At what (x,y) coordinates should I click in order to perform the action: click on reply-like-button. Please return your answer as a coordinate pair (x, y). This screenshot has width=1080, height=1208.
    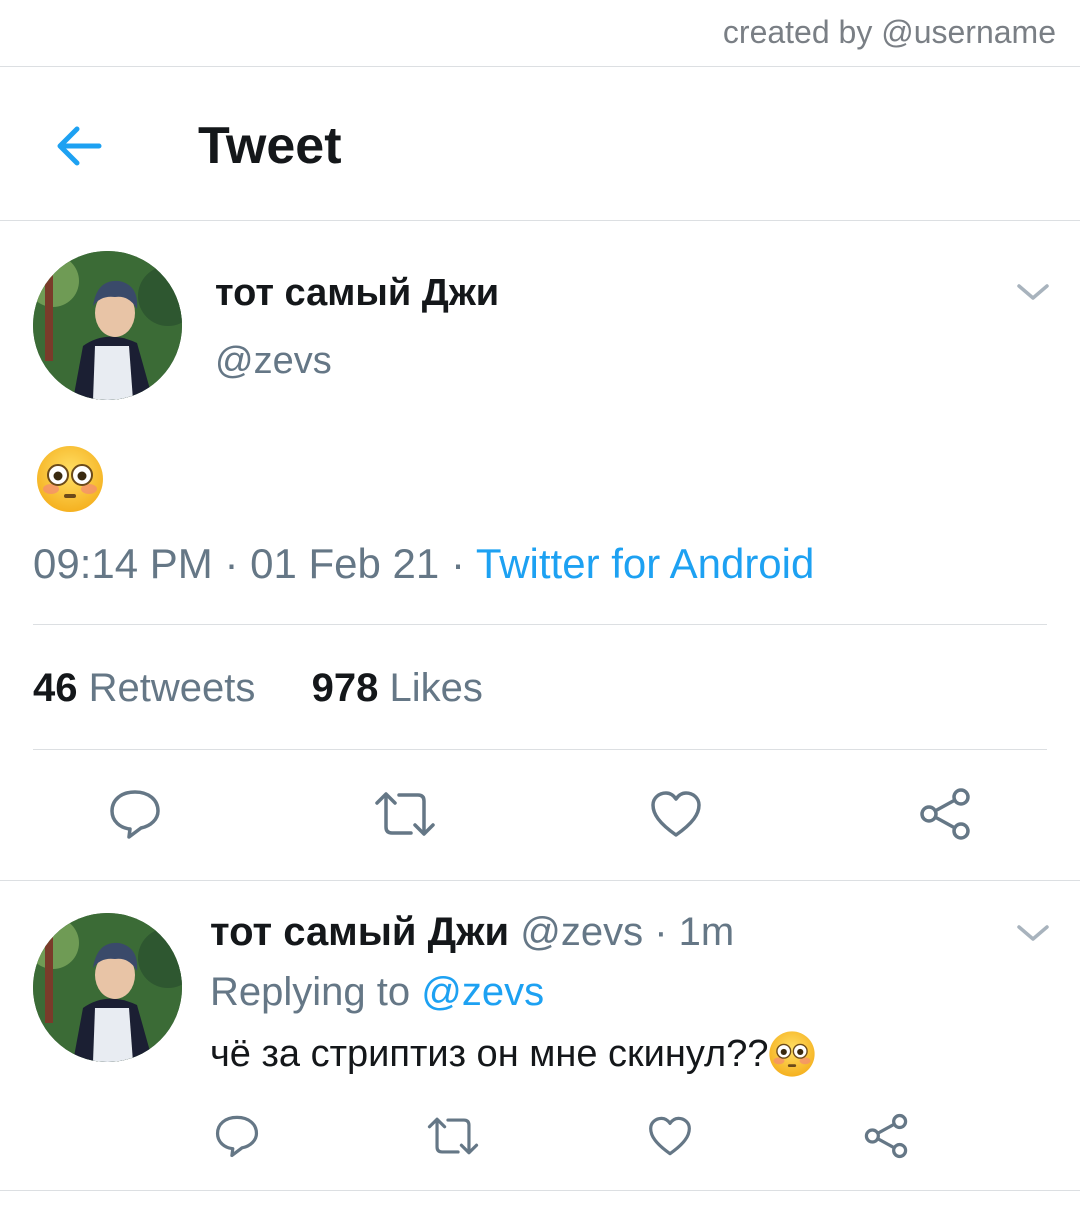
    Looking at the image, I should click on (670, 1136).